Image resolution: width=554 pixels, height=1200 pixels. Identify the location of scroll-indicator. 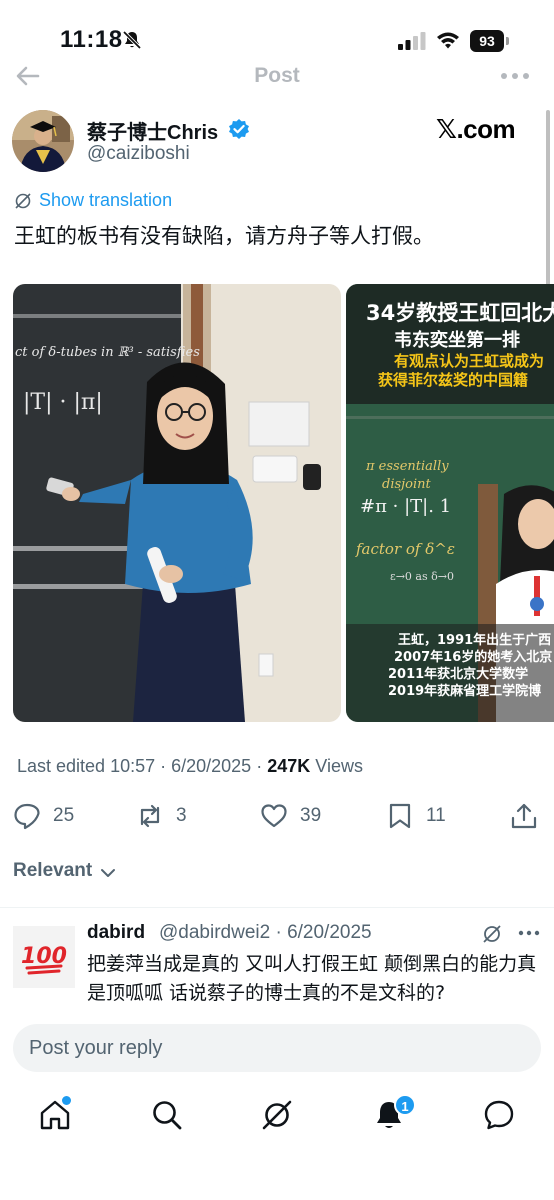
(548, 199).